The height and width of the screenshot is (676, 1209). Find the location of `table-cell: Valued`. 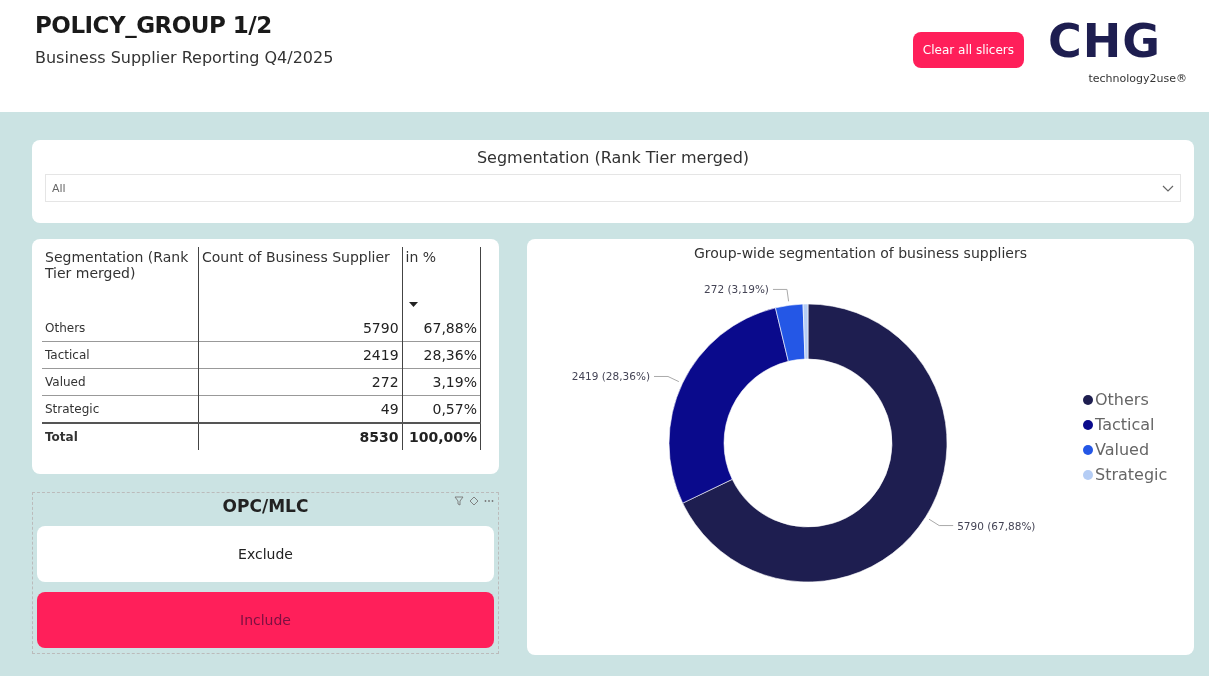

table-cell: Valued is located at coordinates (65, 382).